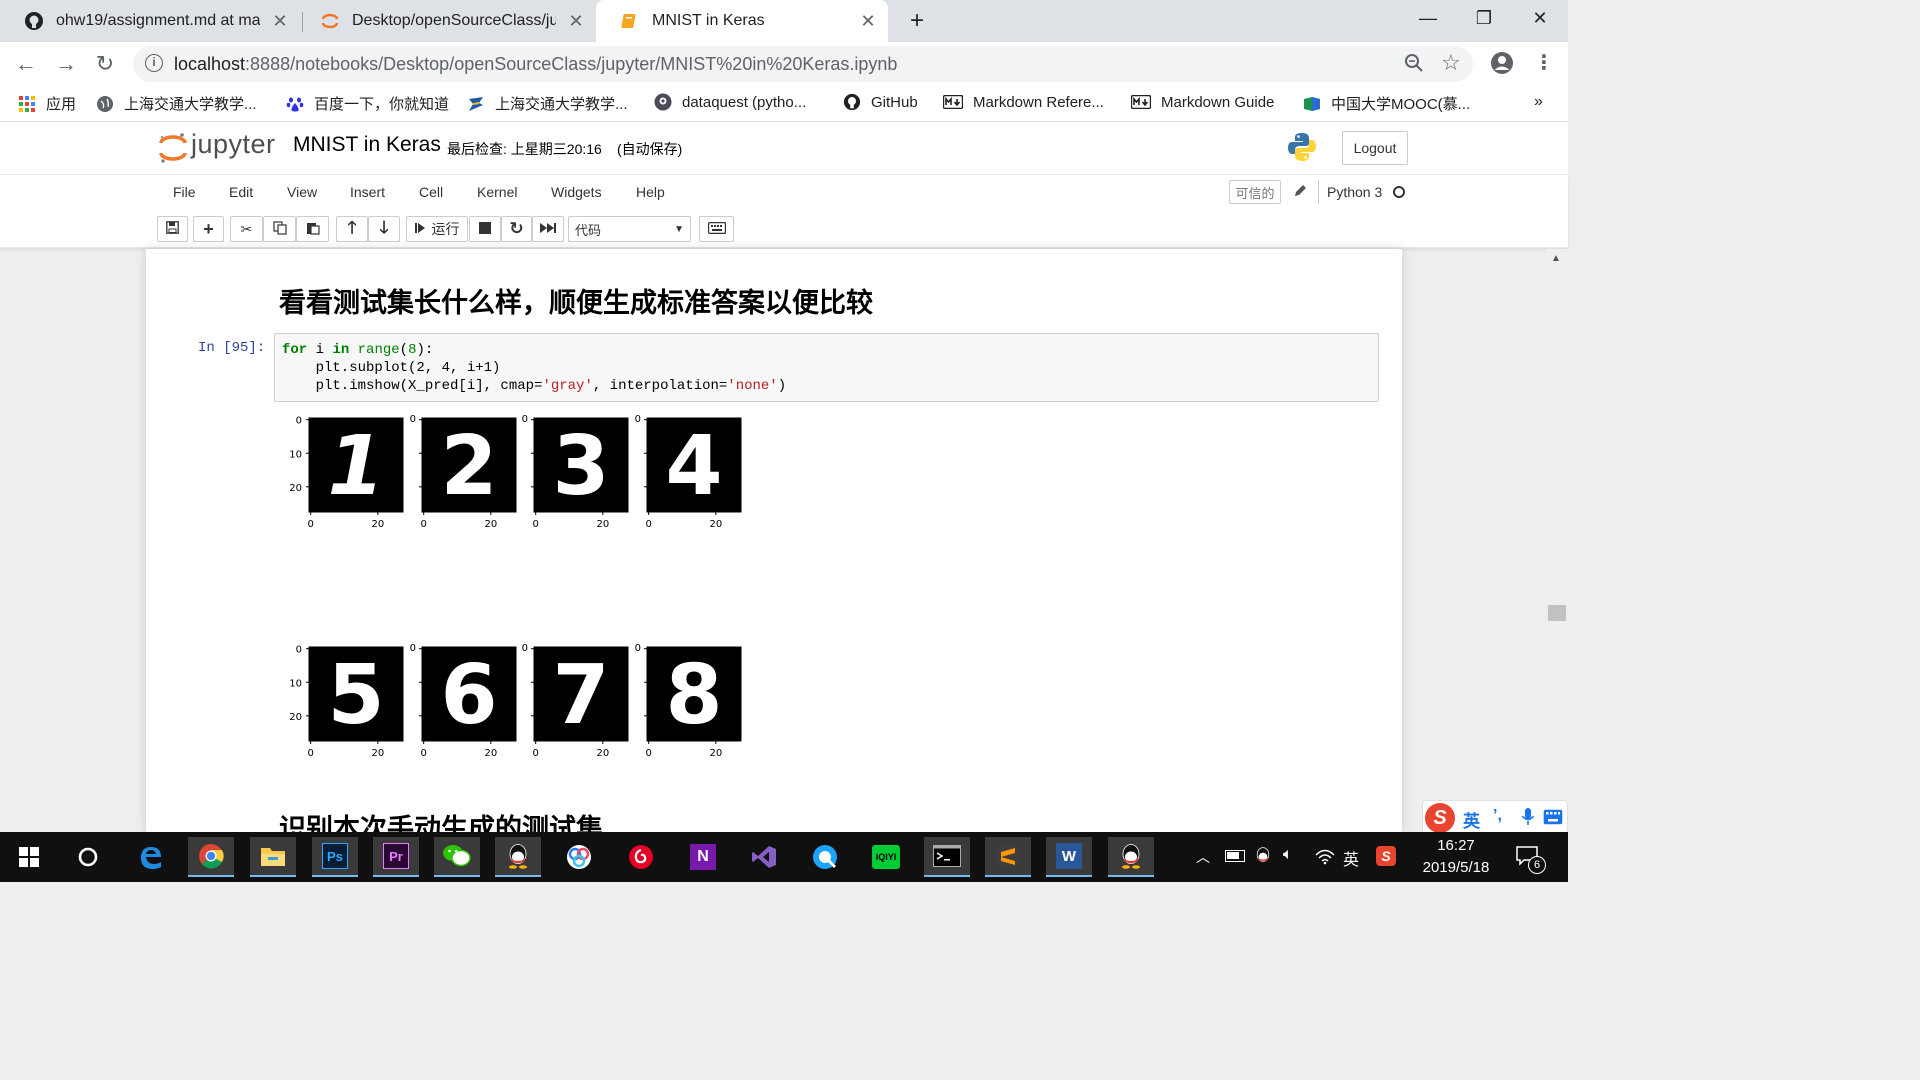 Image resolution: width=1920 pixels, height=1080 pixels. Describe the element at coordinates (886, 857) in the screenshot. I see `iqiyi-icon: iQIYI` at that location.